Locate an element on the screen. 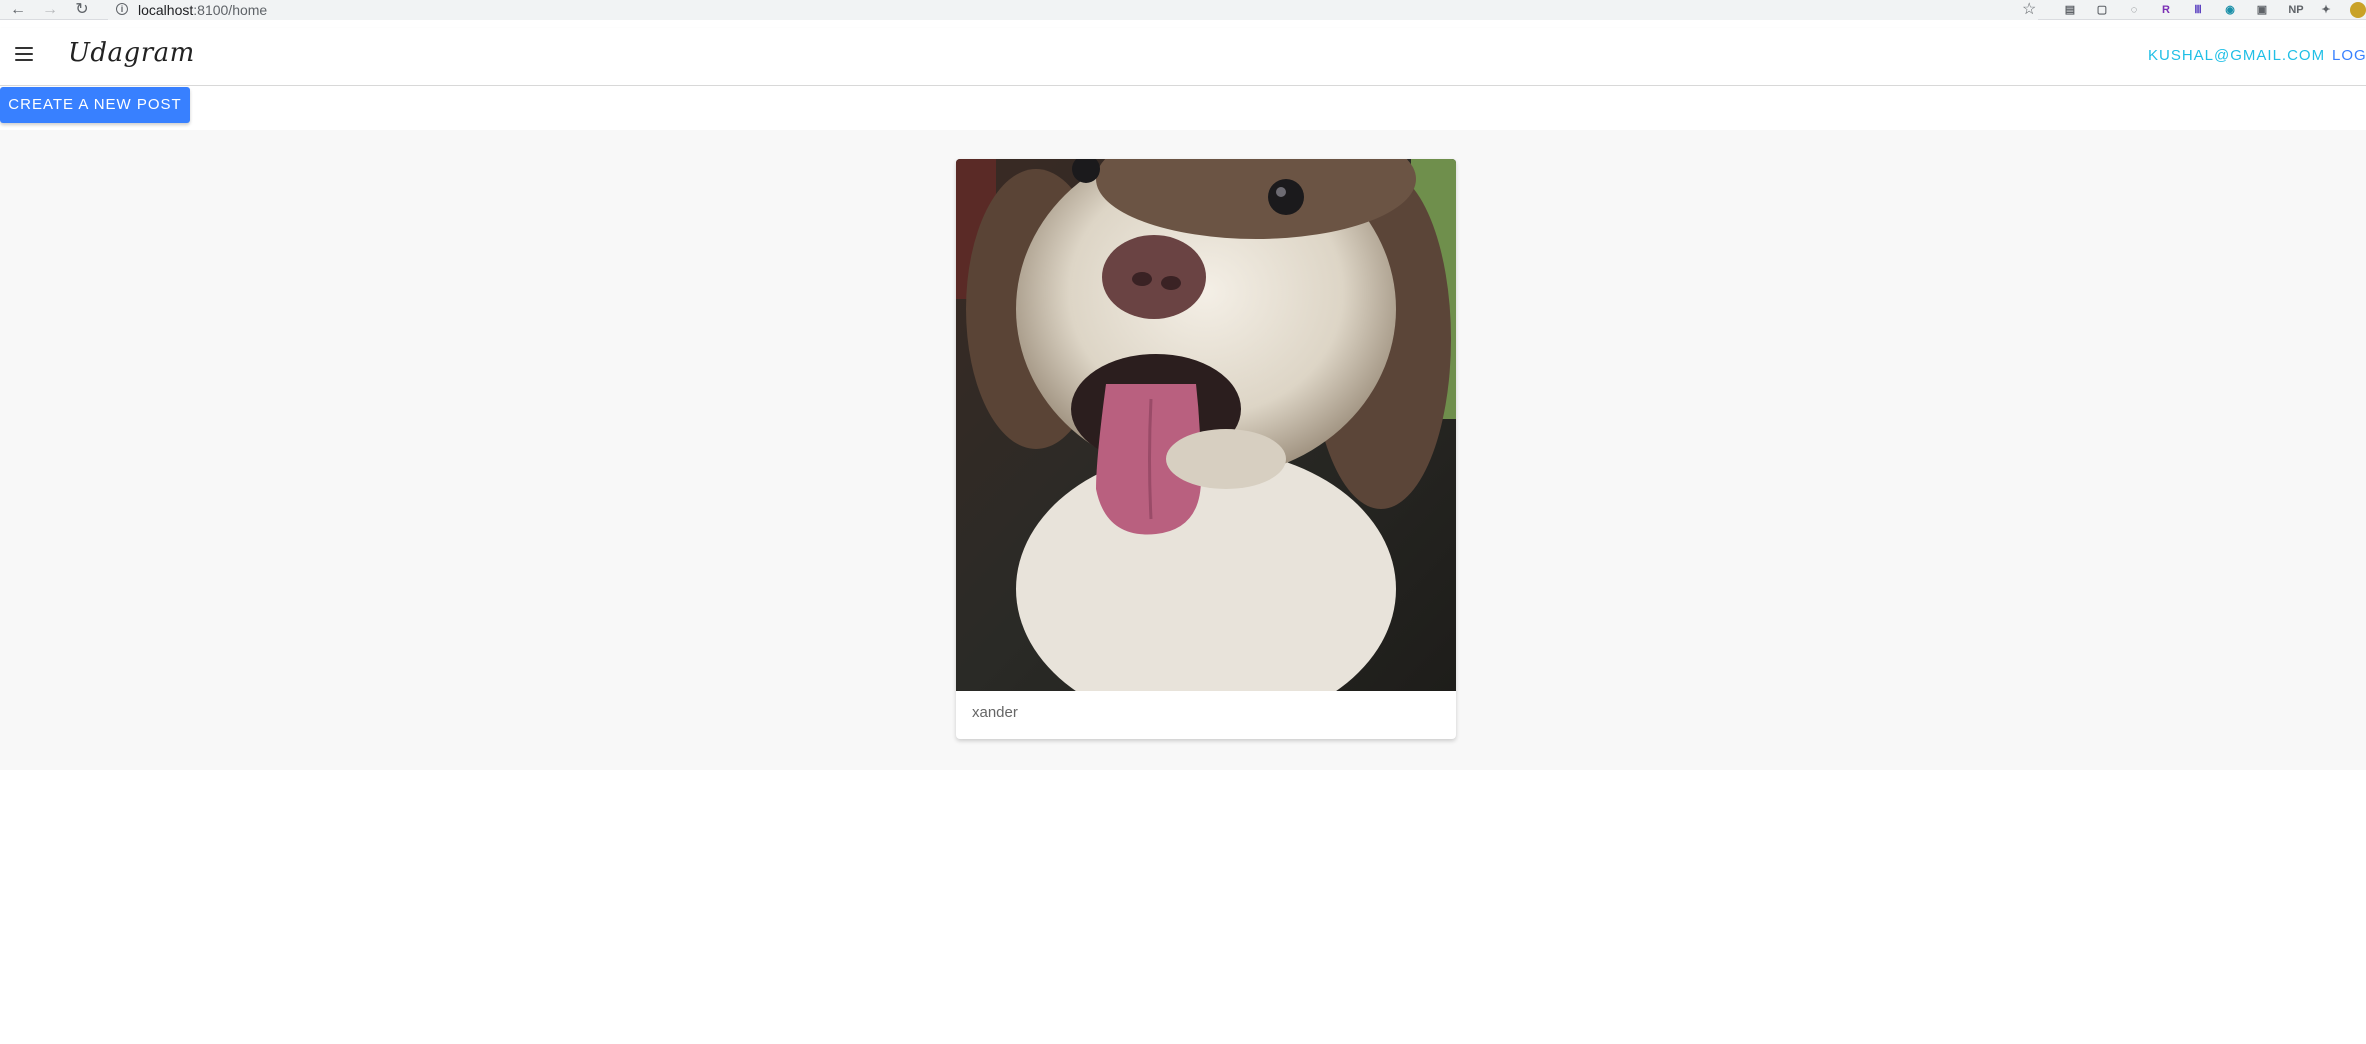  bookmark-star-icon: ☆ is located at coordinates (2029, 10).